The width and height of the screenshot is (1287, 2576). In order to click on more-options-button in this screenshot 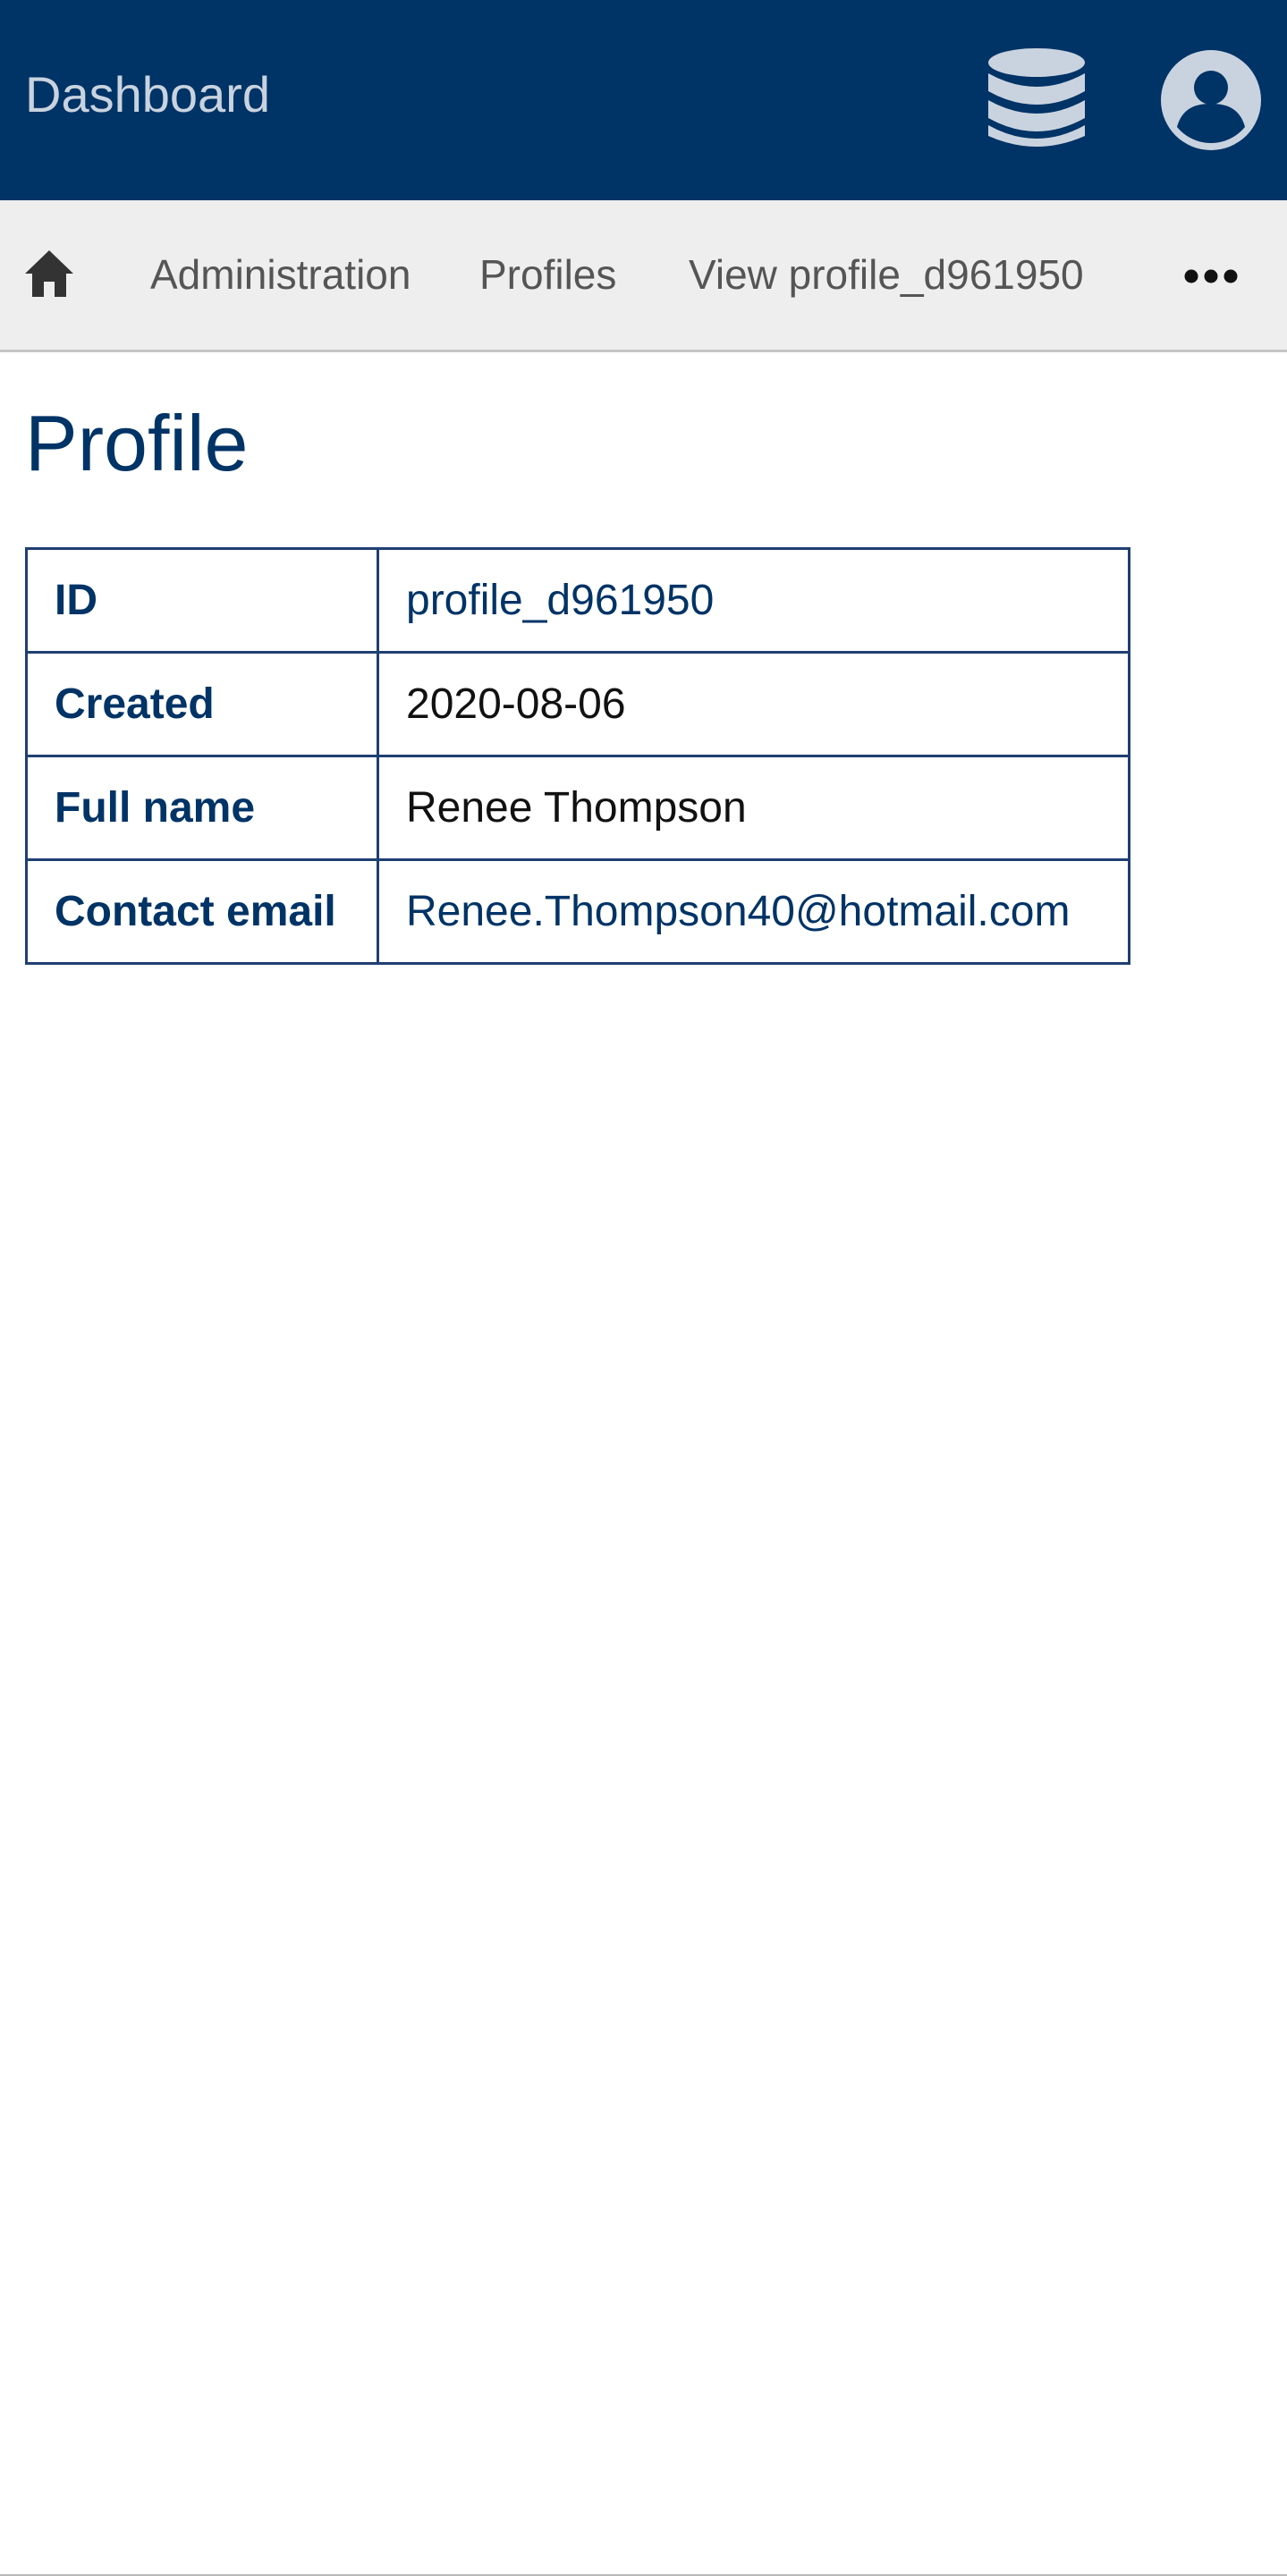, I will do `click(1211, 276)`.